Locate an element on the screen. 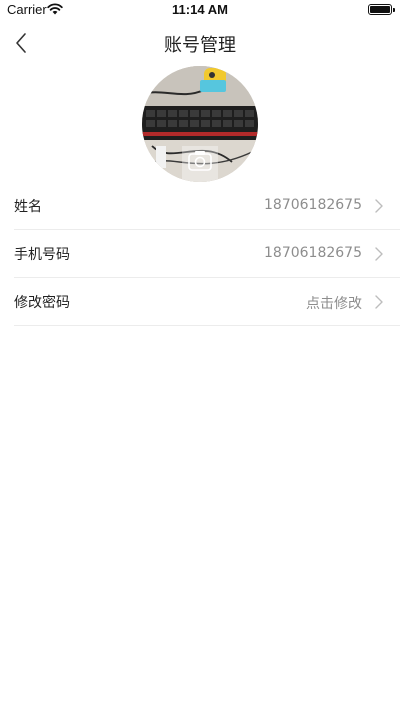  avatar is located at coordinates (200, 124).